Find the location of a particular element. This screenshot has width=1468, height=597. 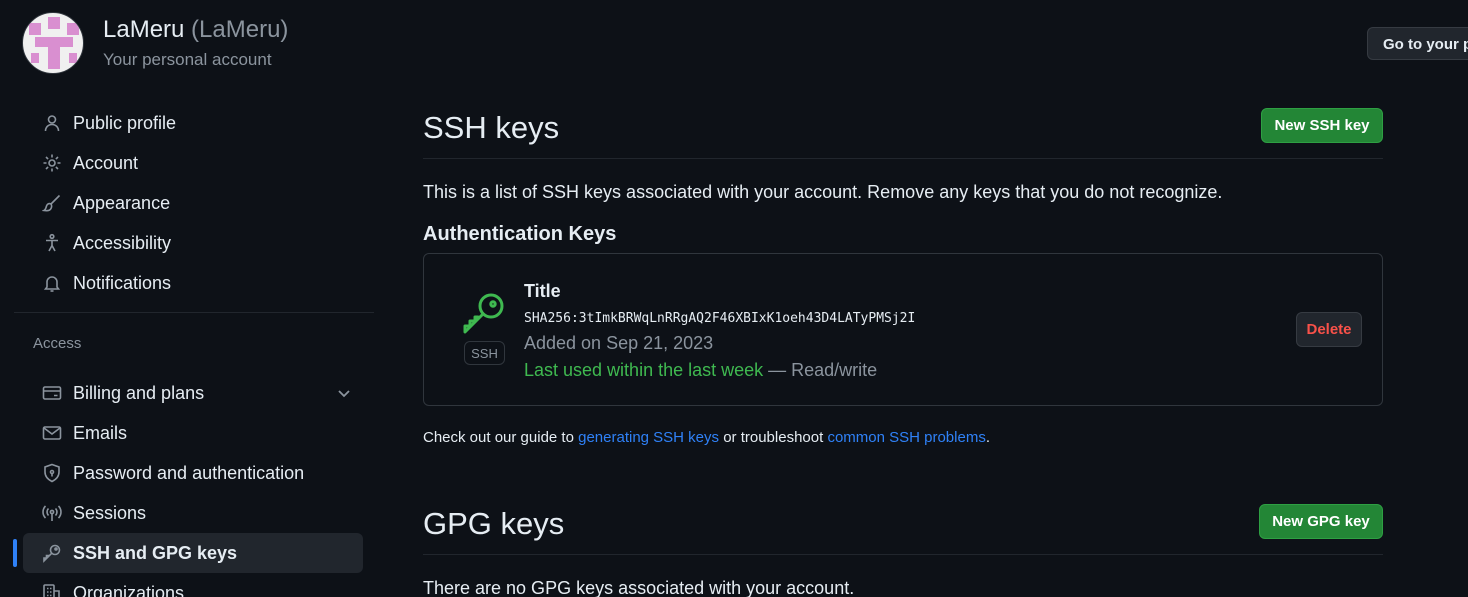

ssh-key-title: Title is located at coordinates (542, 291).